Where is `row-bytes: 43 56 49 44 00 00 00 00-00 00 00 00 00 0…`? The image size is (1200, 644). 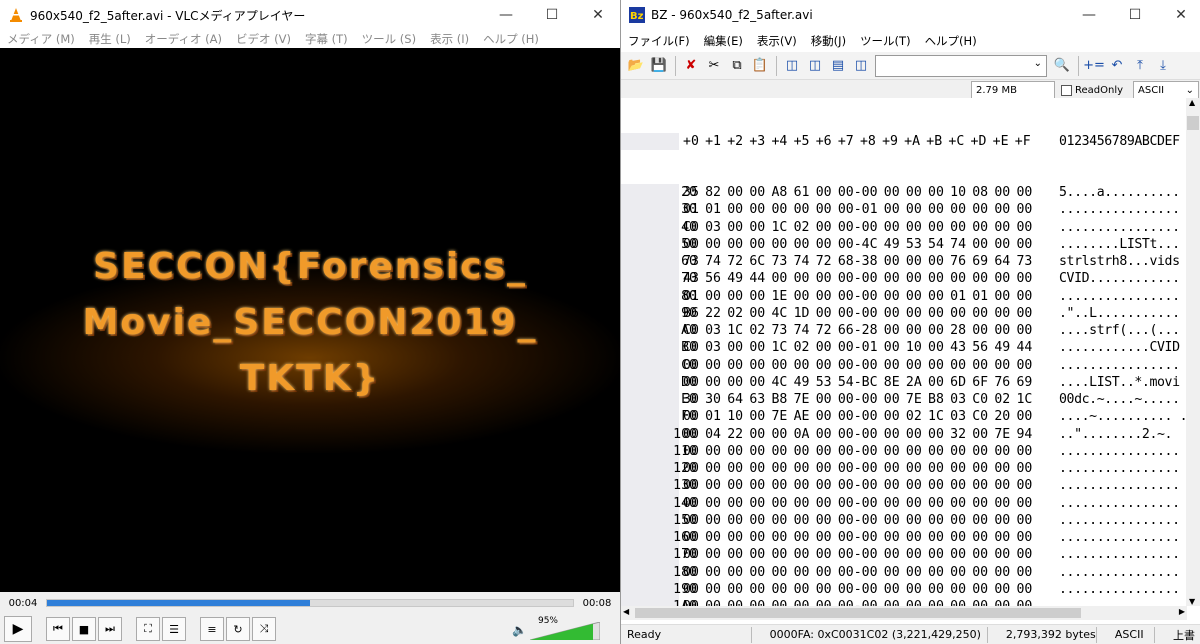 row-bytes: 43 56 49 44 00 00 00 00-00 00 00 00 00 0… is located at coordinates (857, 278).